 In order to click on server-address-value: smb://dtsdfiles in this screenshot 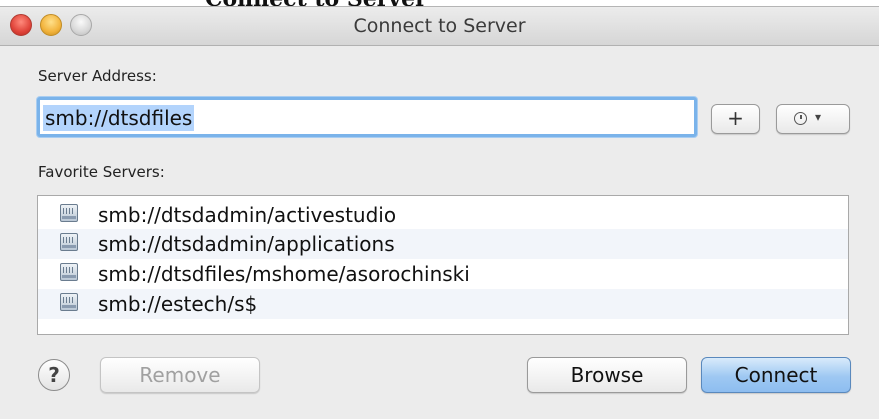, I will do `click(119, 118)`.